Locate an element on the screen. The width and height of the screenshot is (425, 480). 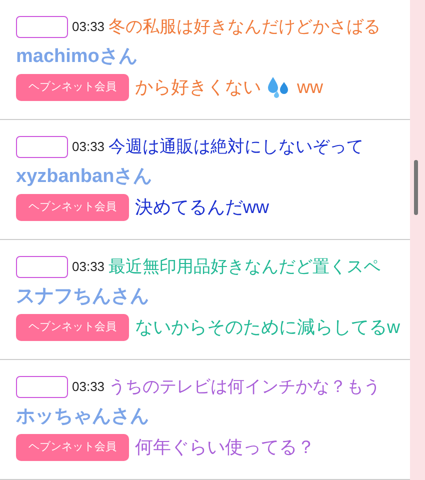
caption-text: 今週は通販は絶対にしないぞって is located at coordinates (236, 147).